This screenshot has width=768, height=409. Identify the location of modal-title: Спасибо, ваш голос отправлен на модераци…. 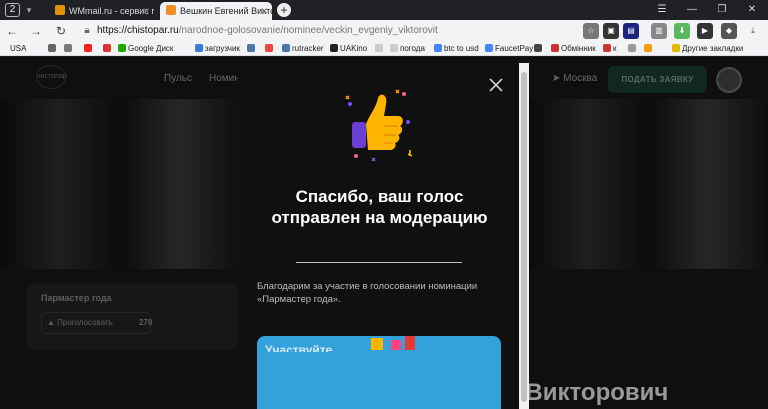
(379, 207).